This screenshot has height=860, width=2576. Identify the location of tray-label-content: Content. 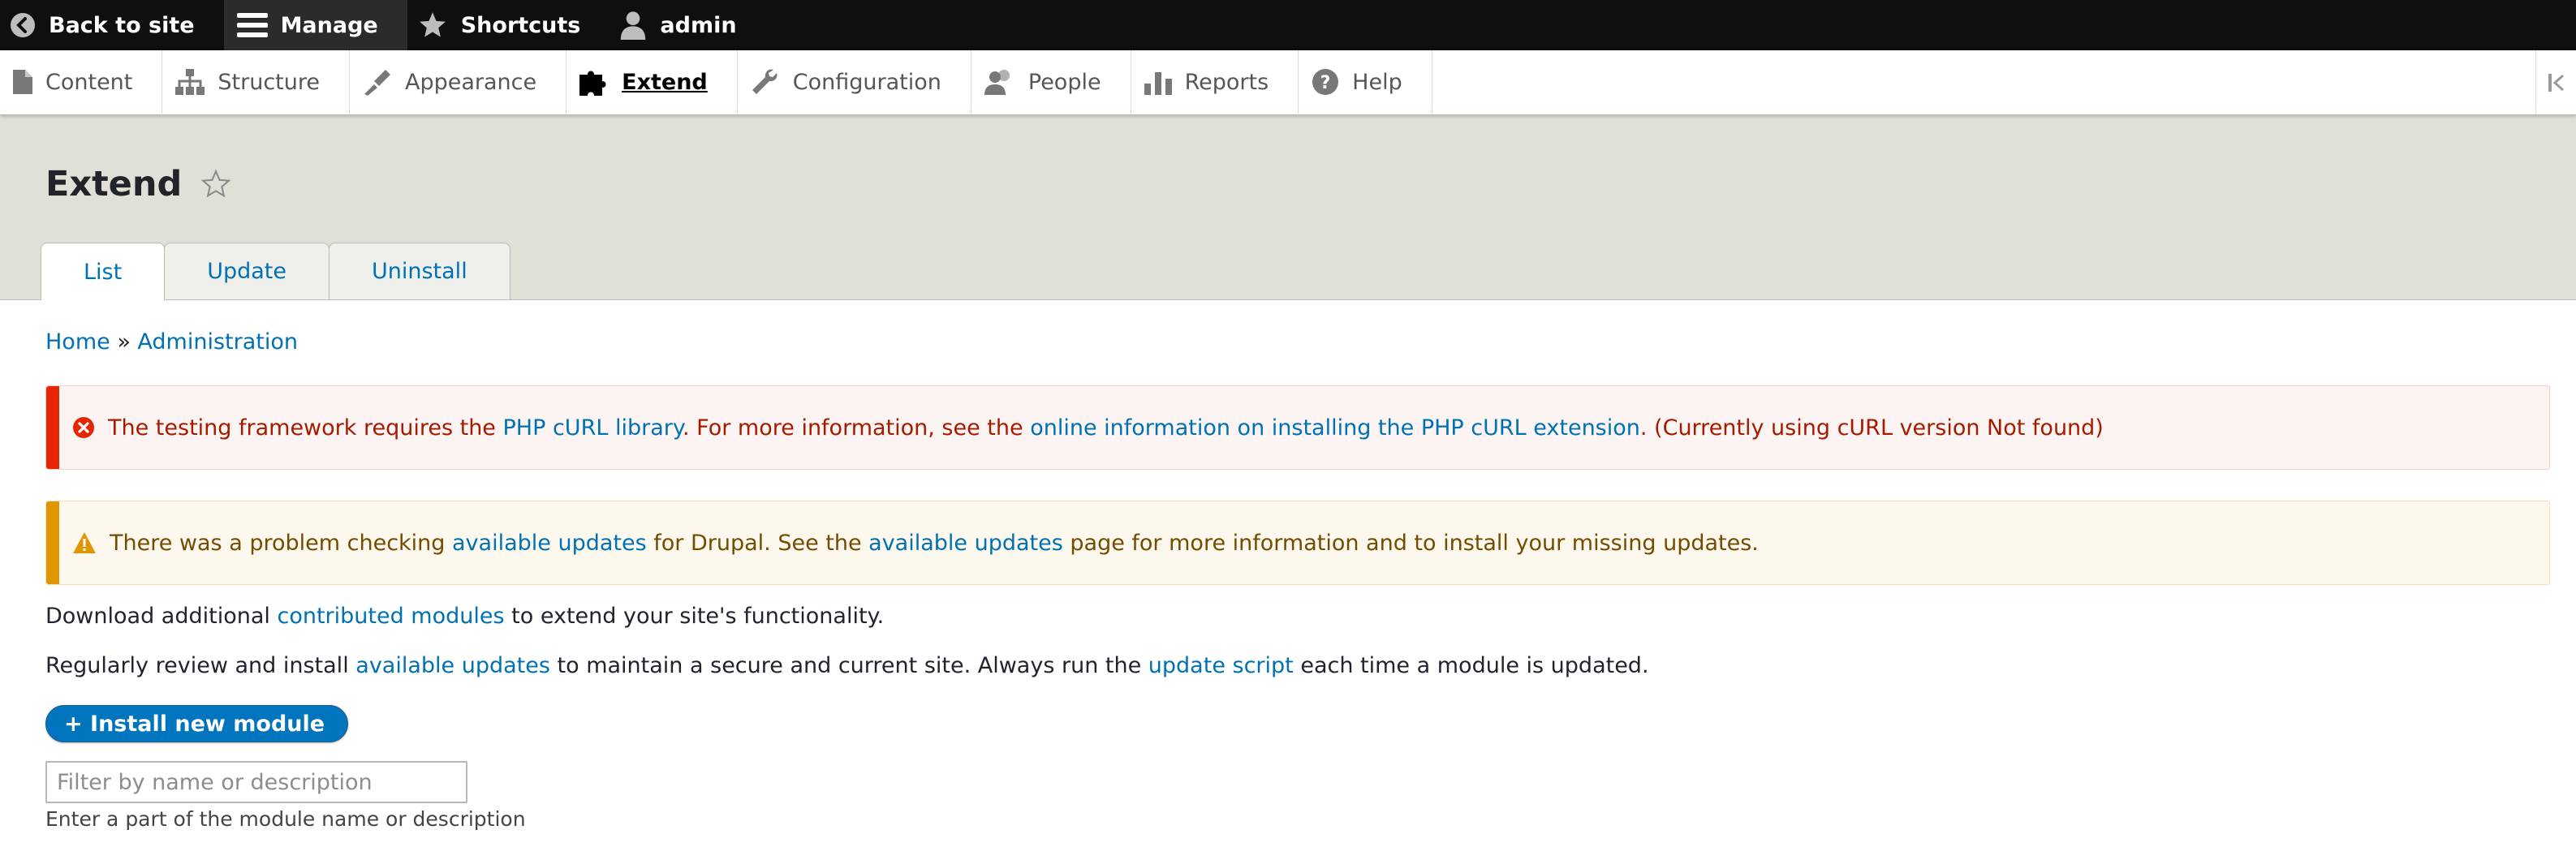
(89, 82).